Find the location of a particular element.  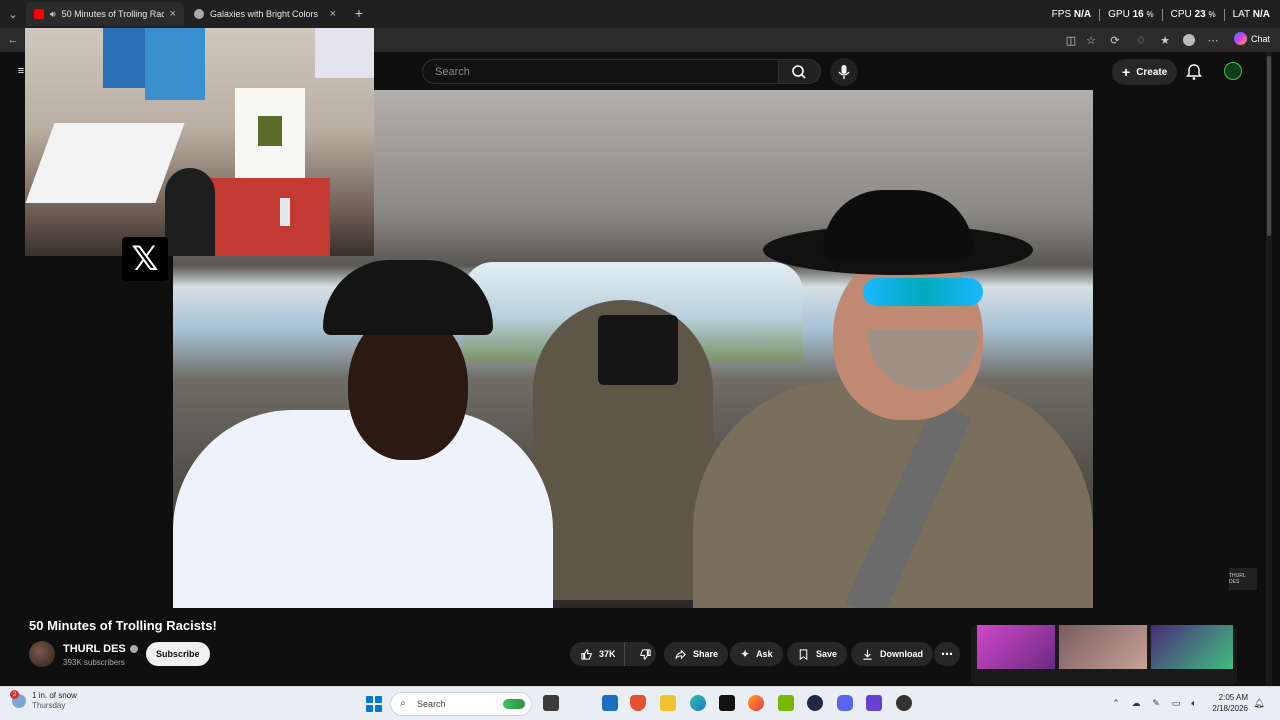

notification-bell-icon: 🔔︎ is located at coordinates (1259, 703).